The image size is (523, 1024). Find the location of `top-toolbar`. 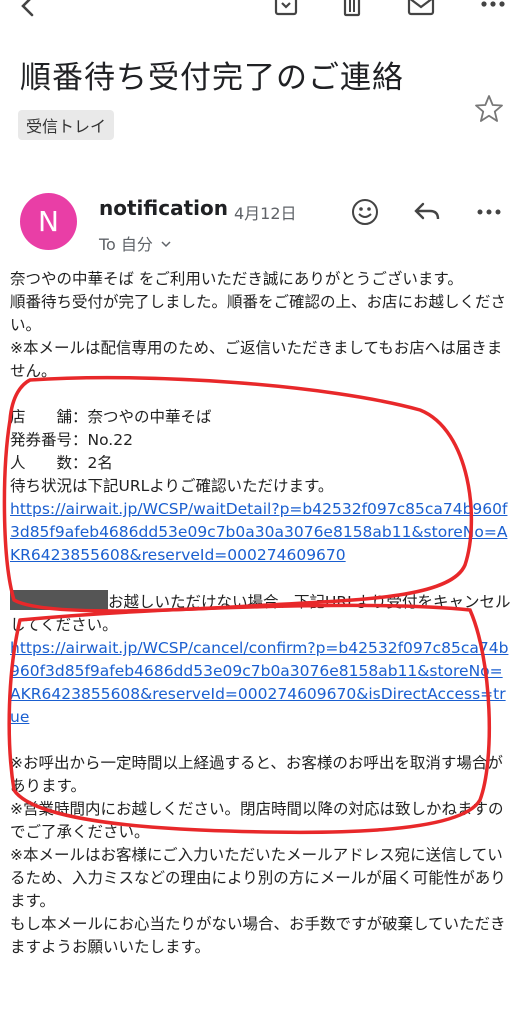

top-toolbar is located at coordinates (261, 11).